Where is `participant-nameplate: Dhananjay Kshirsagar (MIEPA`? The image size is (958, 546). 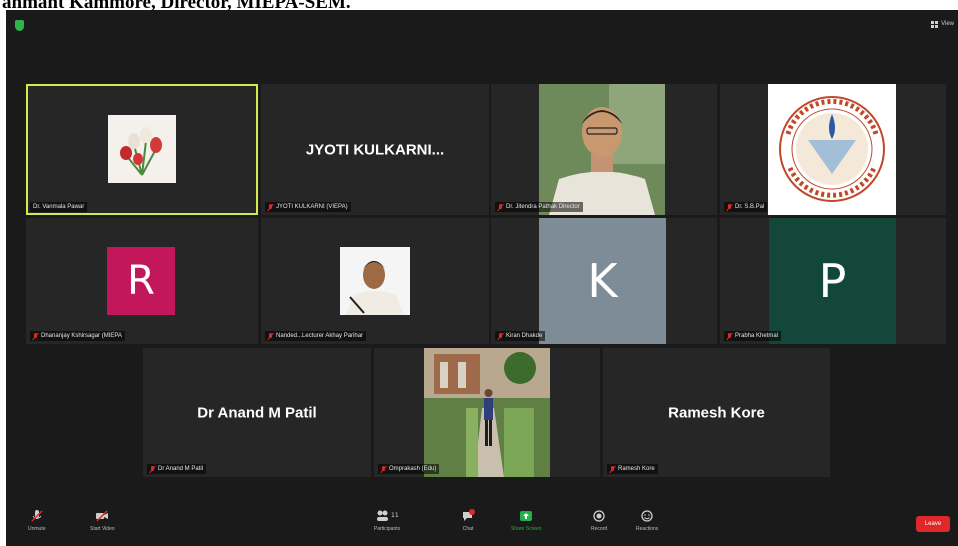
participant-nameplate: Dhananjay Kshirsagar (MIEPA is located at coordinates (77, 336).